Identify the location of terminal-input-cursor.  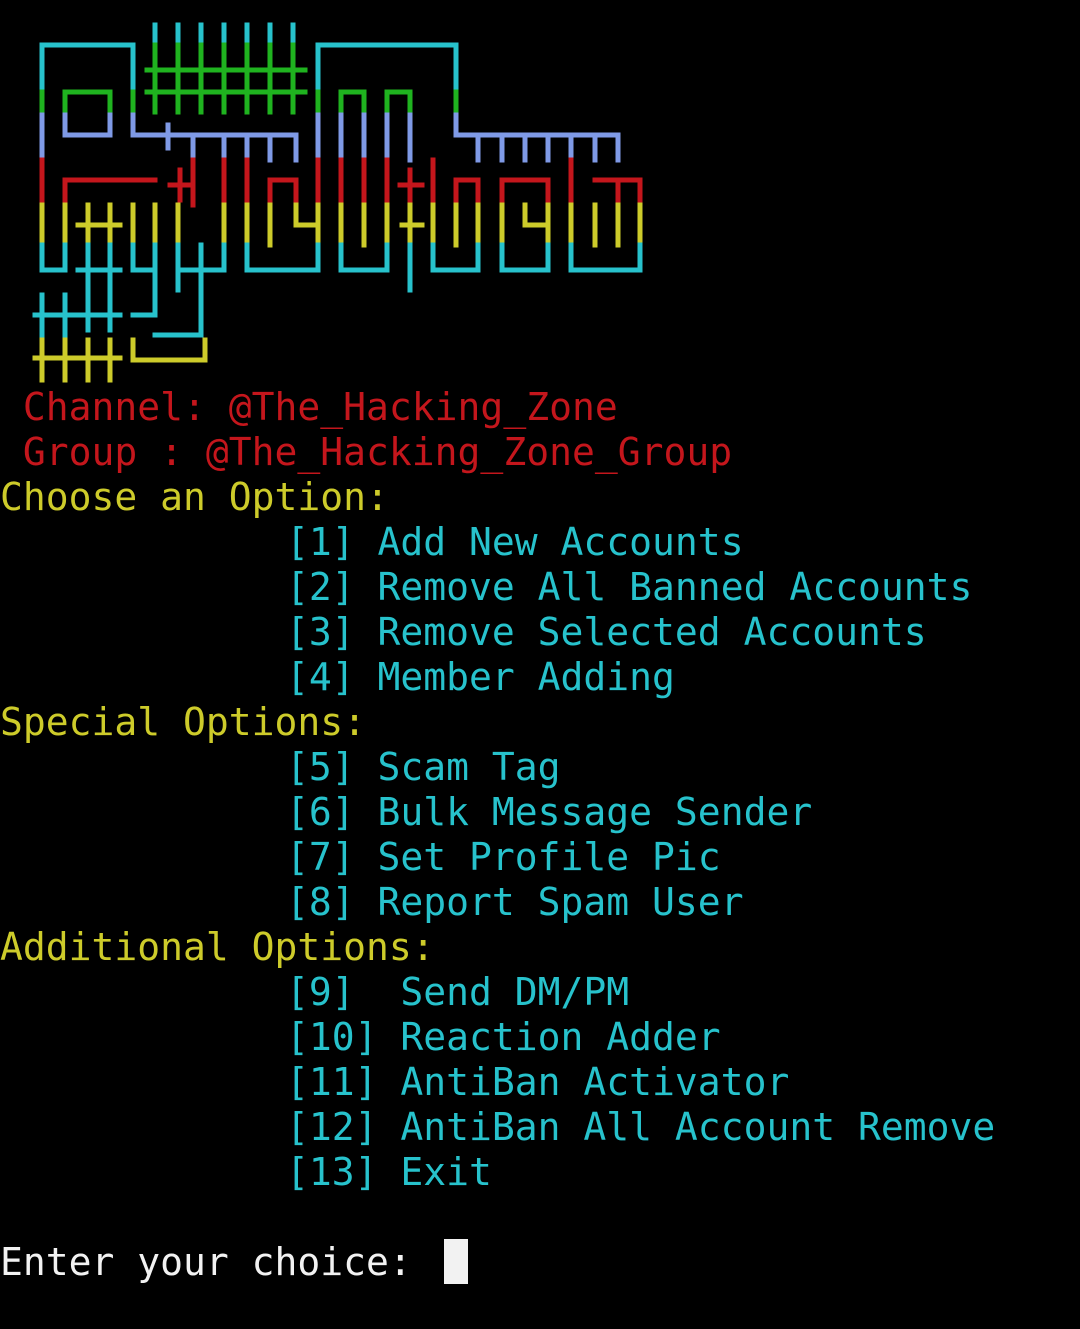
(456, 1261).